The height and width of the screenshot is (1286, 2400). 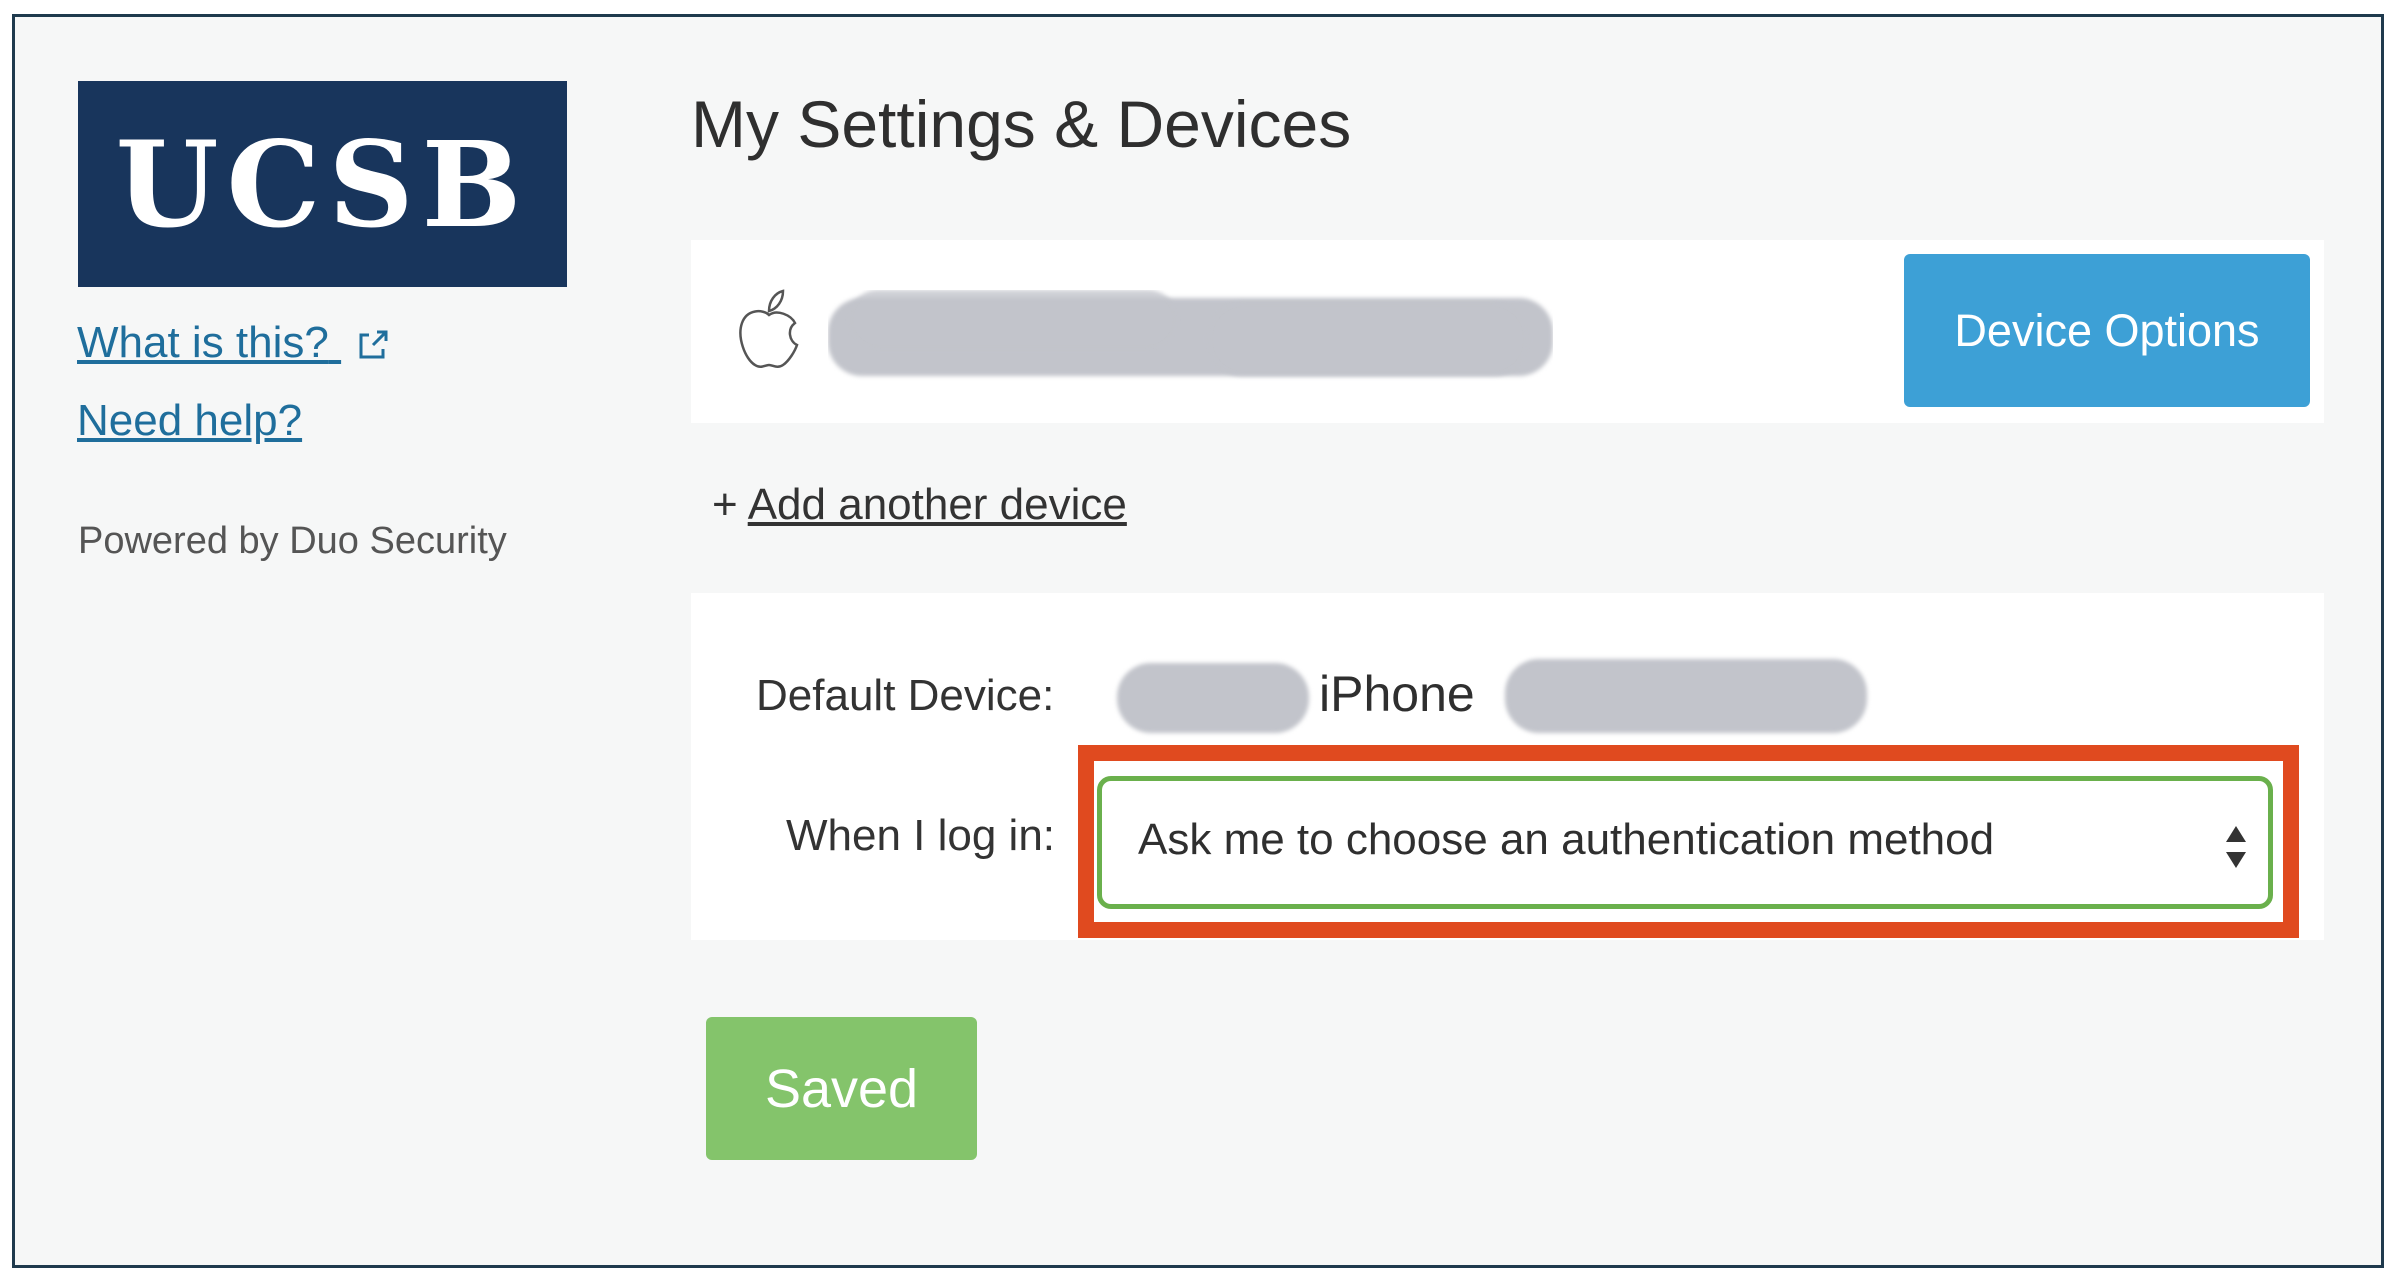 I want to click on apple-icon, so click(x=769, y=329).